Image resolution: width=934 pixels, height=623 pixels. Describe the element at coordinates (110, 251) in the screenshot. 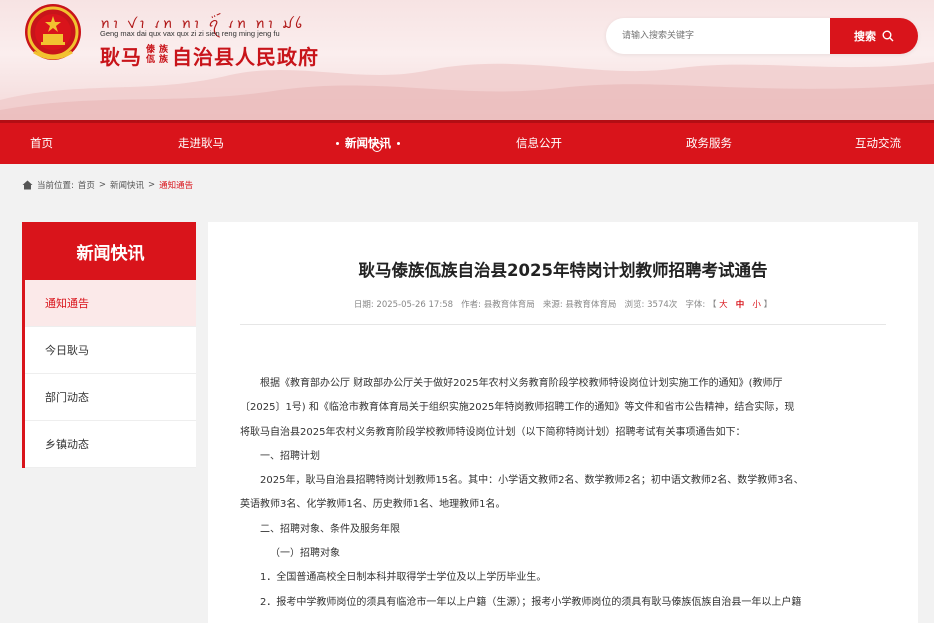

I see `sidebar-title: 新闻快讯` at that location.